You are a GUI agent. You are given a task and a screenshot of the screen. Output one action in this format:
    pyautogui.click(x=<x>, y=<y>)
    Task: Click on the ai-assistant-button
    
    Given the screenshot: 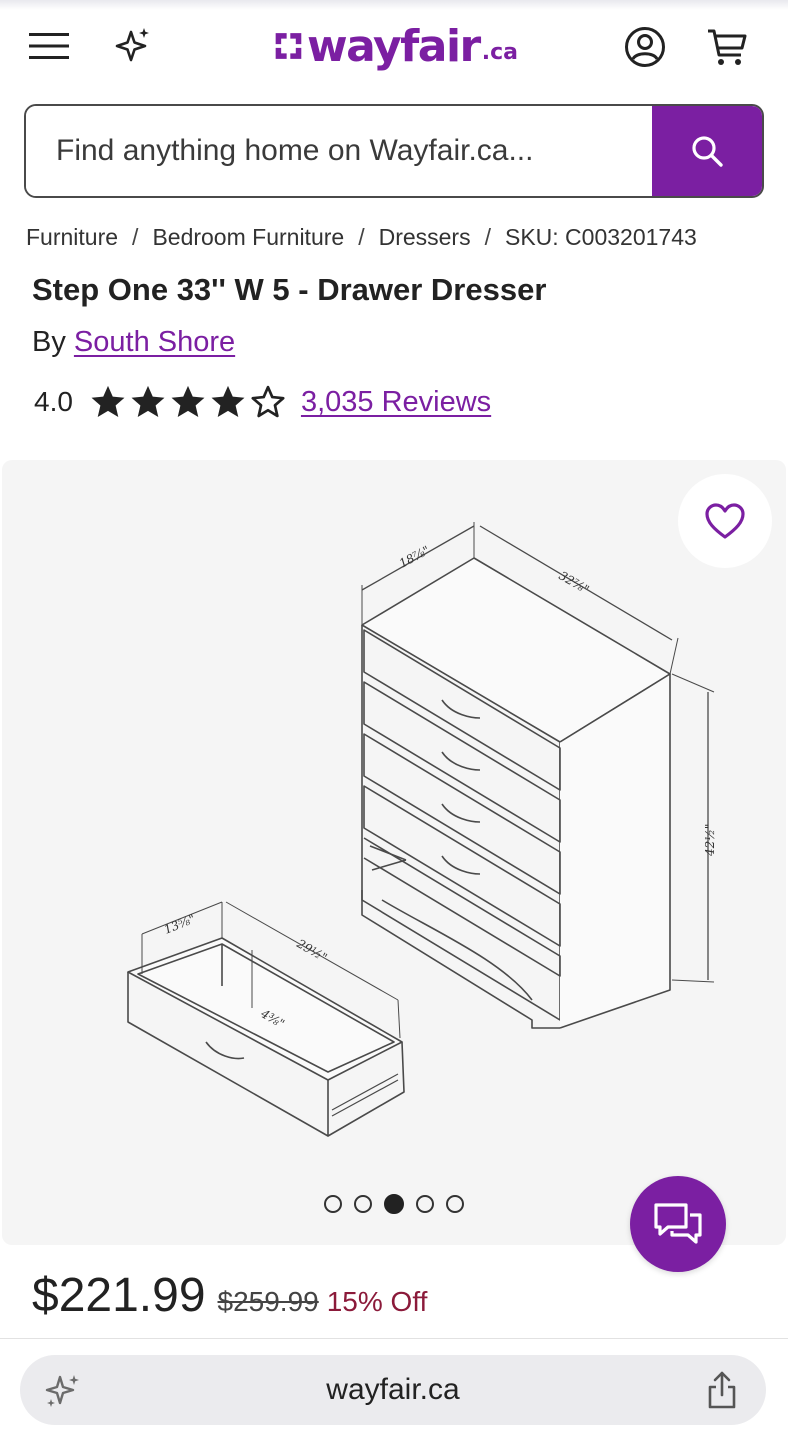 What is the action you would take?
    pyautogui.click(x=133, y=46)
    